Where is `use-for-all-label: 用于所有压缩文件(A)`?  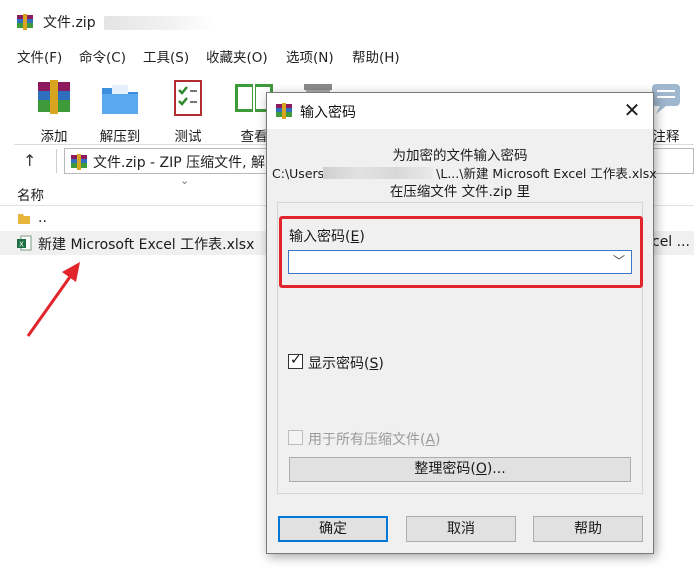
use-for-all-label: 用于所有压缩文件(A) is located at coordinates (374, 440).